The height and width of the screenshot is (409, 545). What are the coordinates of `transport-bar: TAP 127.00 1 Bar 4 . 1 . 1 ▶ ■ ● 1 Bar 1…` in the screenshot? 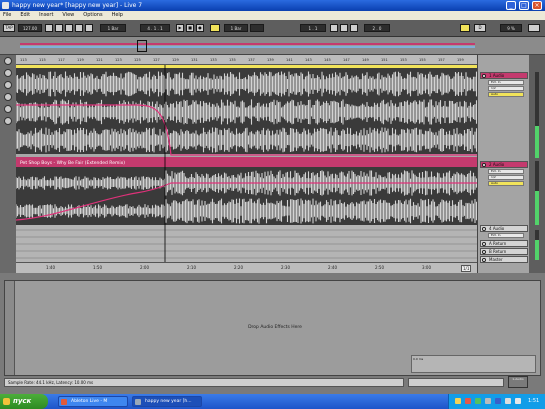 It's located at (272, 28).